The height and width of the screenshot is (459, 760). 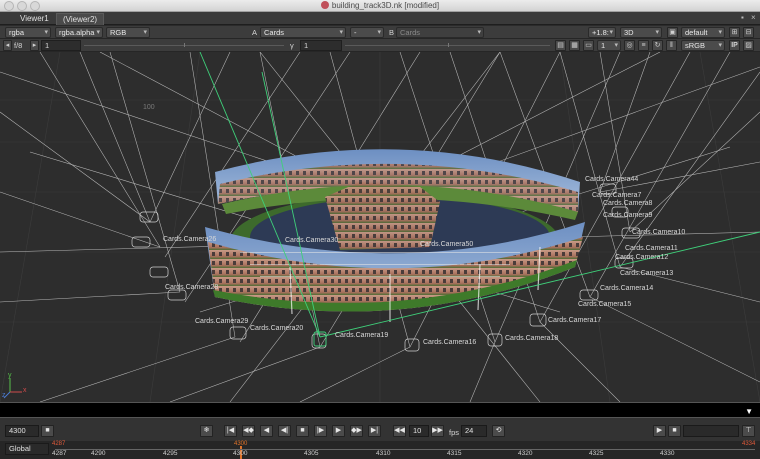 What do you see at coordinates (34, 19) in the screenshot?
I see `tab-viewer1: Viewer1` at bounding box center [34, 19].